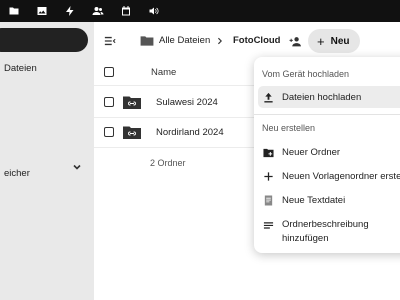 The image size is (400, 300). Describe the element at coordinates (256, 40) in the screenshot. I see `breadcrumb-current: FotoCloud` at that location.